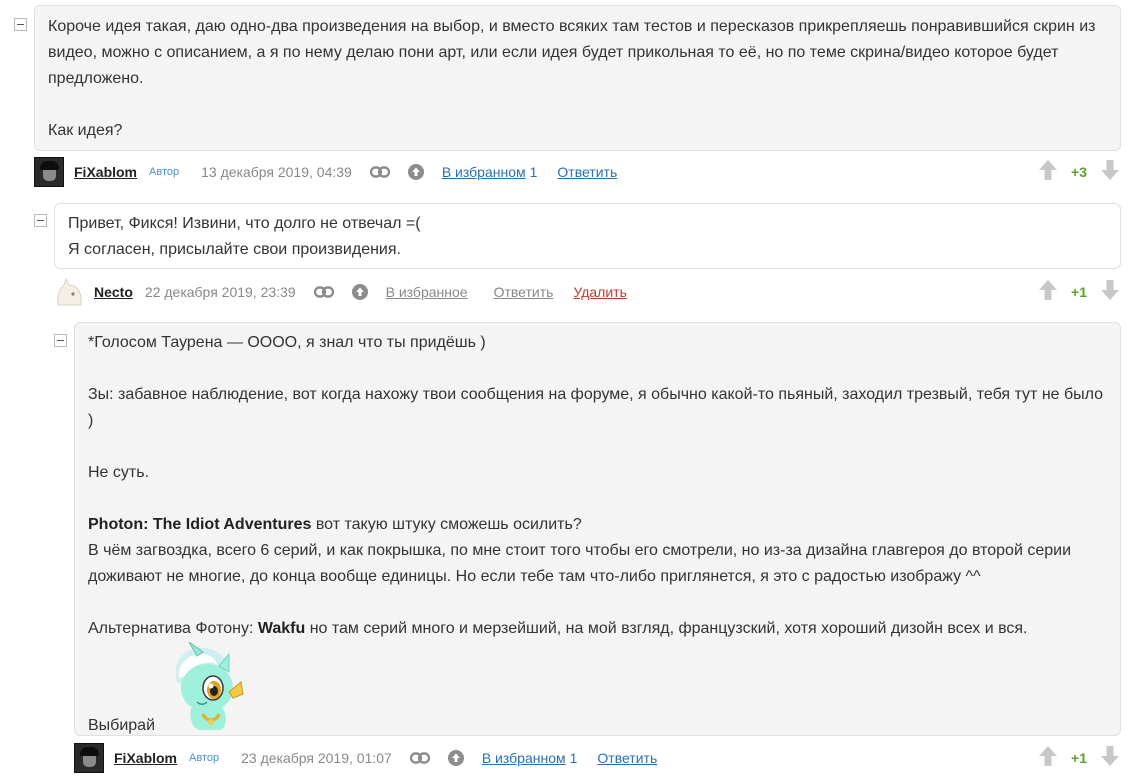  Describe the element at coordinates (210, 690) in the screenshot. I see `pony-emoticon-image` at that location.